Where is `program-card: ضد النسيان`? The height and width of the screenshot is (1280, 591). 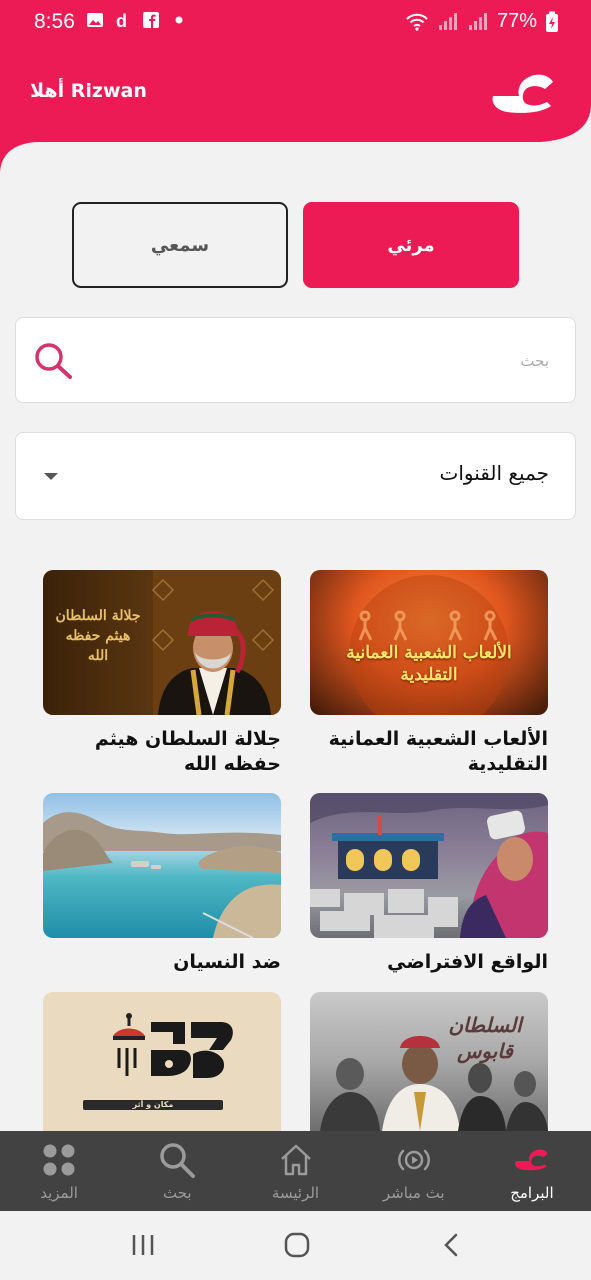
program-card: ضد النسيان is located at coordinates (162, 884).